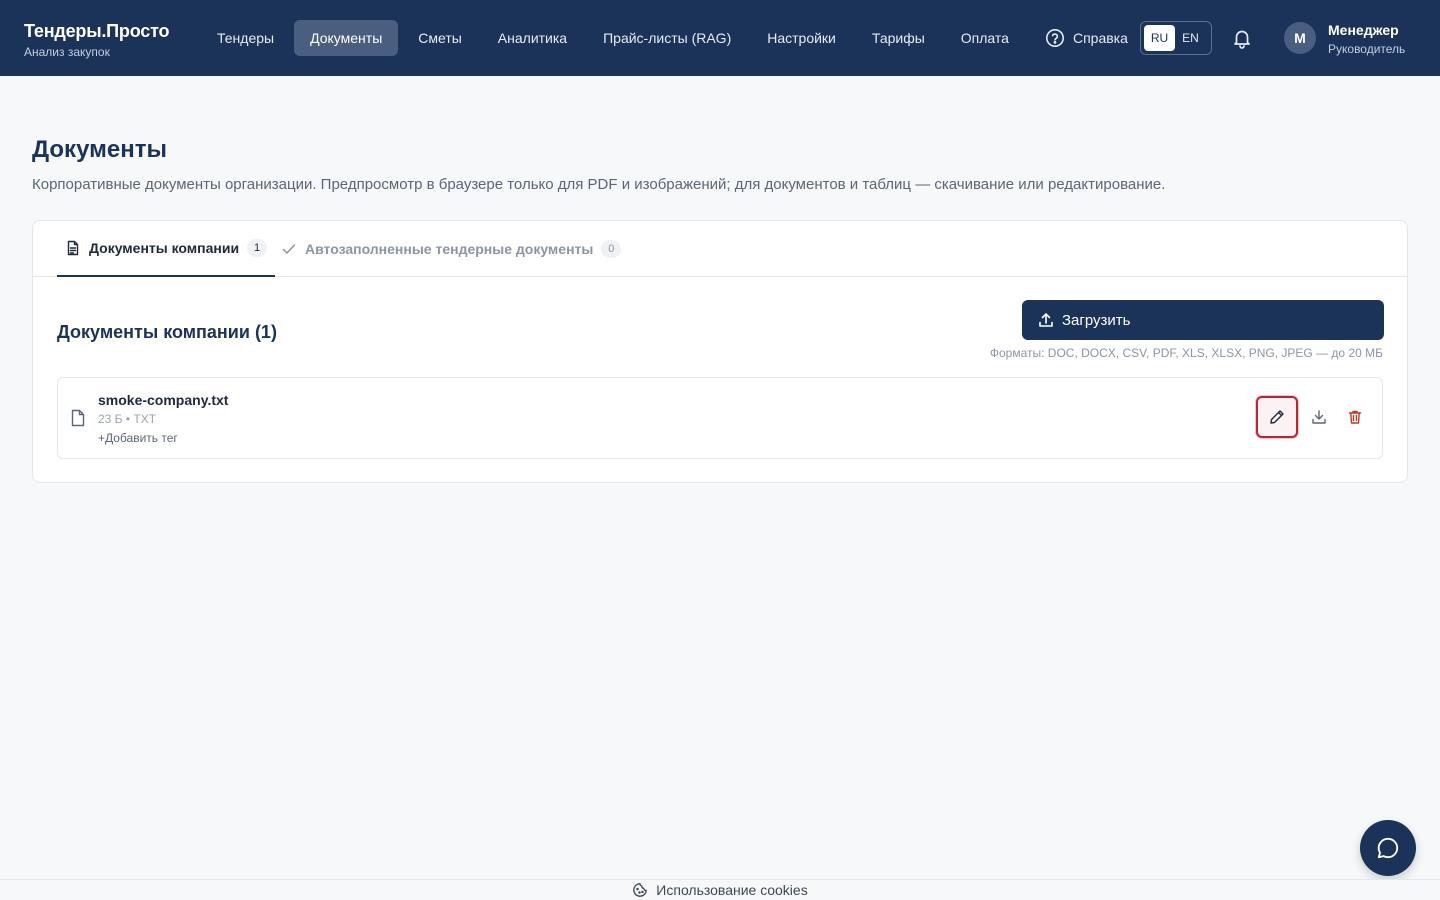 The width and height of the screenshot is (1440, 900). I want to click on upload-button: Загрузить, so click(1203, 320).